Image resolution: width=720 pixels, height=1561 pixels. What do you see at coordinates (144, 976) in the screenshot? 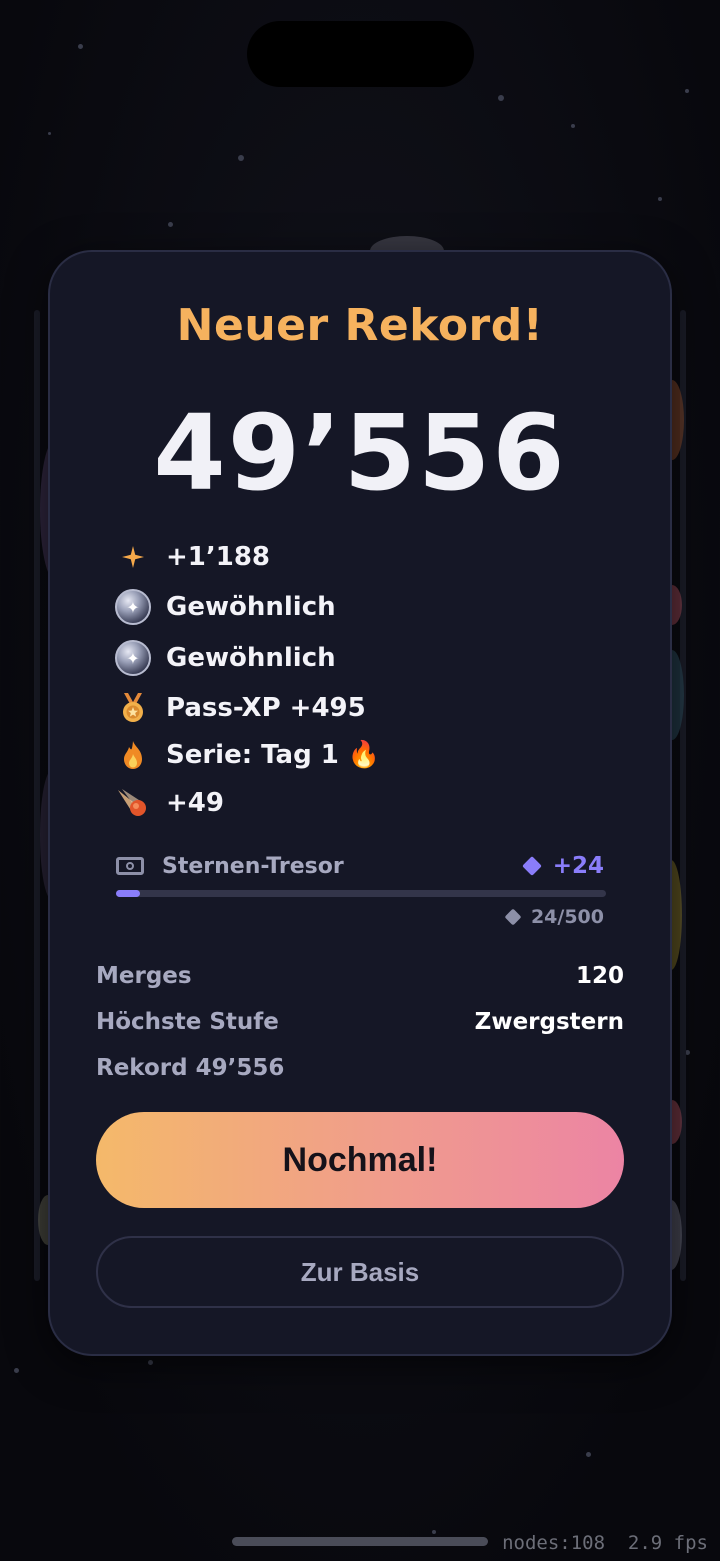
I see `stat-label: Merges` at bounding box center [144, 976].